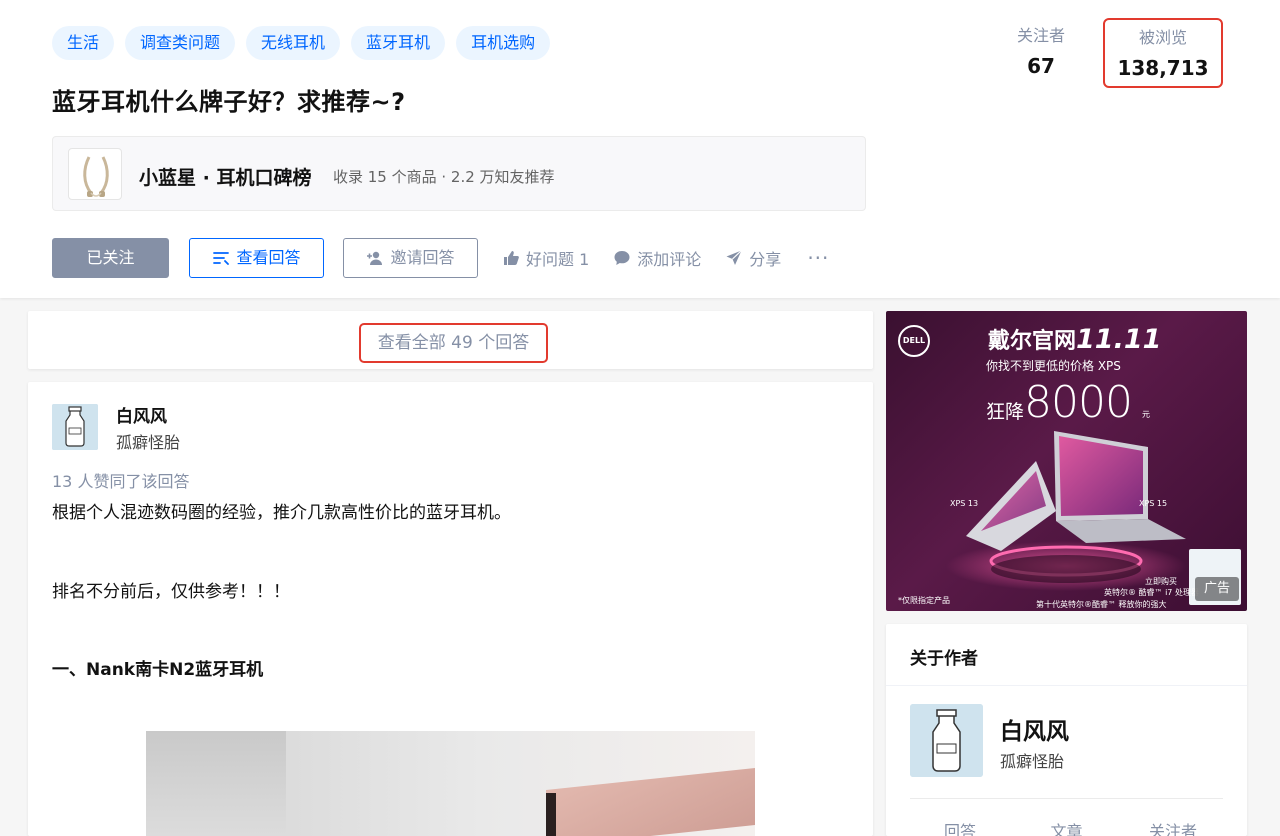 The height and width of the screenshot is (836, 1280). What do you see at coordinates (944, 659) in the screenshot?
I see `about-author-title: 关于作者` at bounding box center [944, 659].